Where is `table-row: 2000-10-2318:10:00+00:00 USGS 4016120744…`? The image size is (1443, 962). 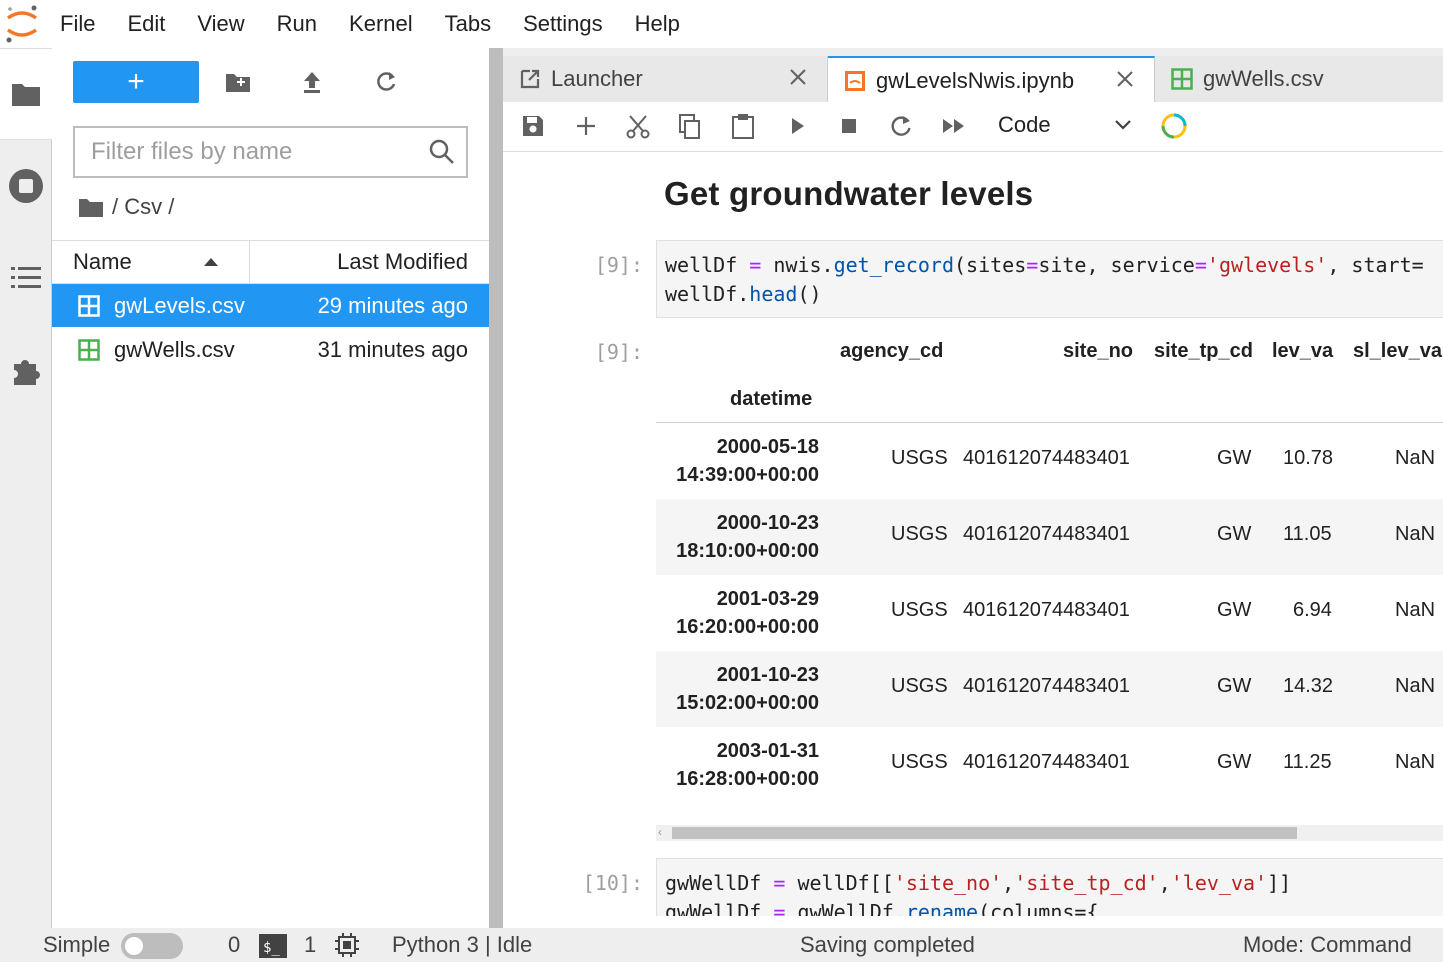
table-row: 2000-10-2318:10:00+00:00 USGS 4016120744… is located at coordinates (1049, 537).